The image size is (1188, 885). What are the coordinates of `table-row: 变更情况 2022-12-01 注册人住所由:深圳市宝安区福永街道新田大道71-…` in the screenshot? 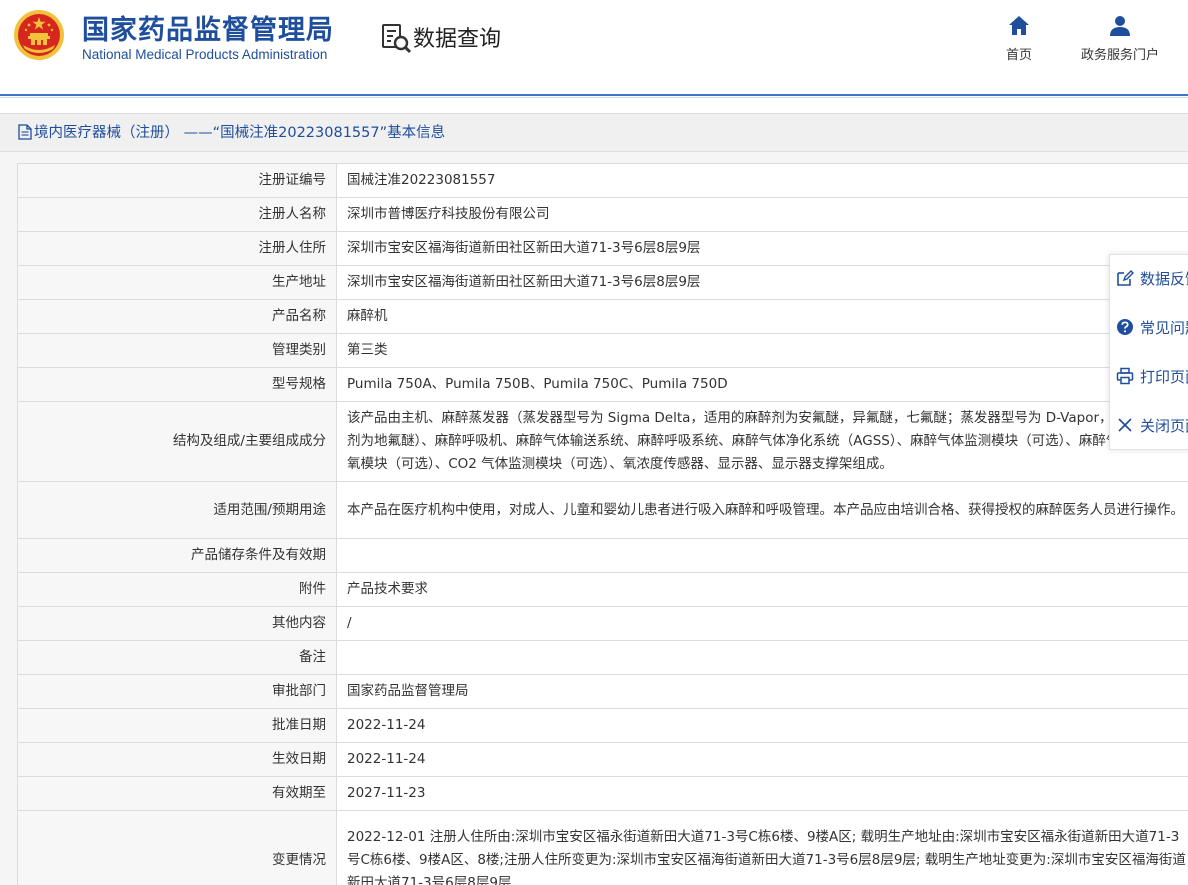 It's located at (602, 847).